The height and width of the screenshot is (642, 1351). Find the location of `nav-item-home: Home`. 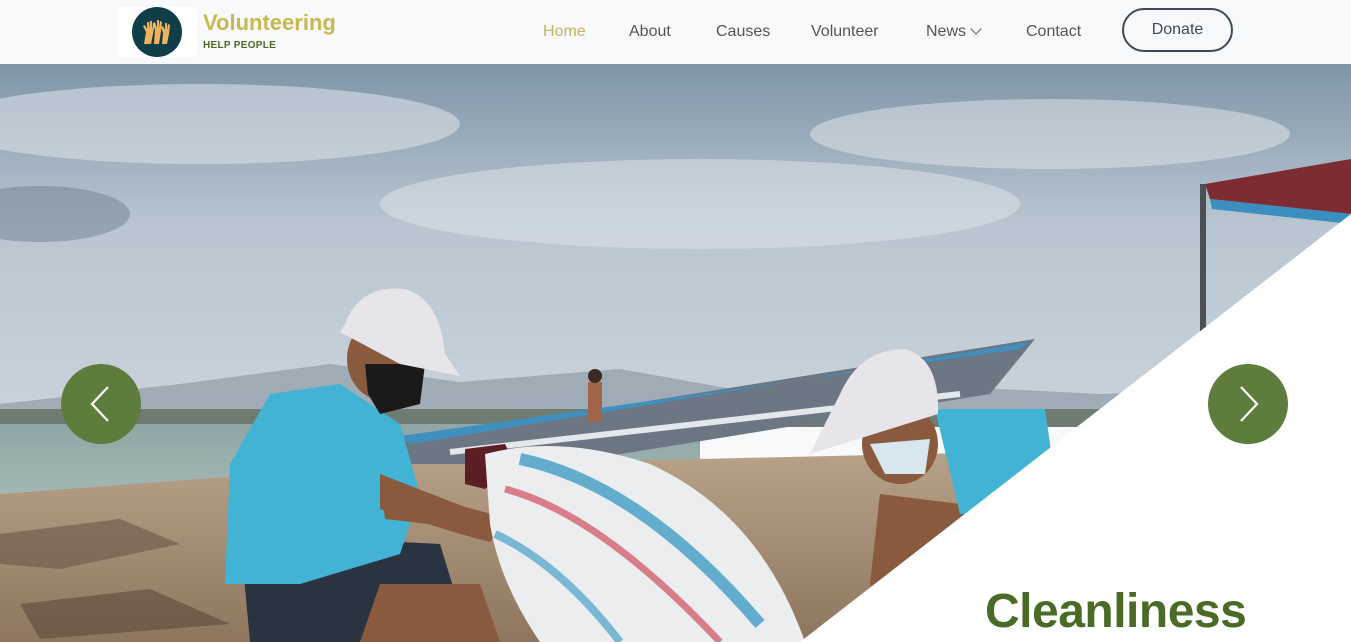

nav-item-home: Home is located at coordinates (564, 32).